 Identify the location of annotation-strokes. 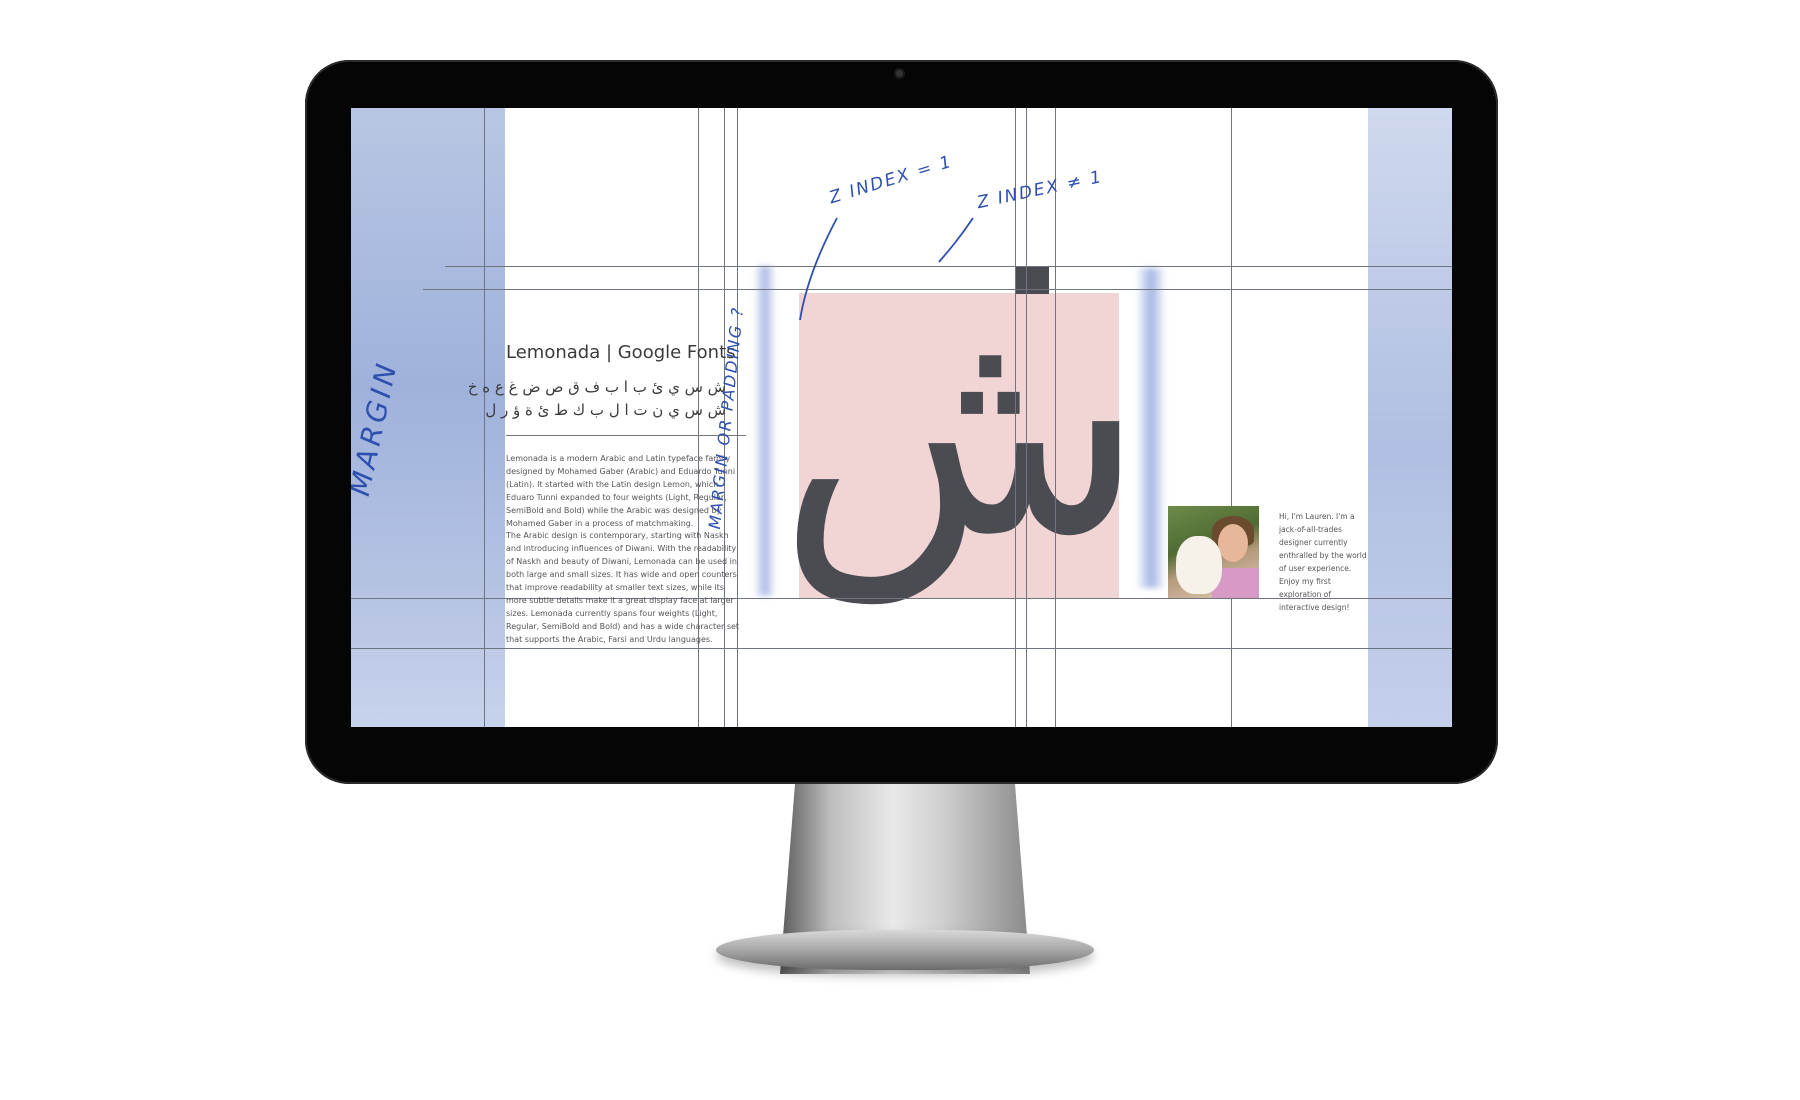
(886, 269).